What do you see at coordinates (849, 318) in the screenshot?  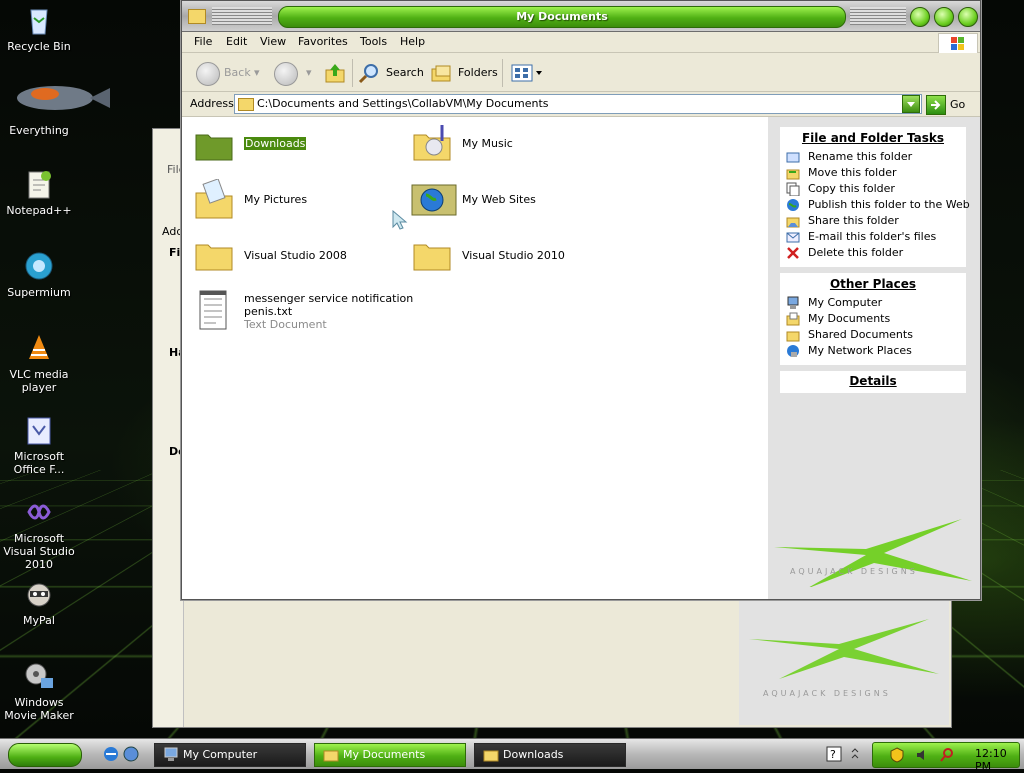 I see `place-label: My Documents` at bounding box center [849, 318].